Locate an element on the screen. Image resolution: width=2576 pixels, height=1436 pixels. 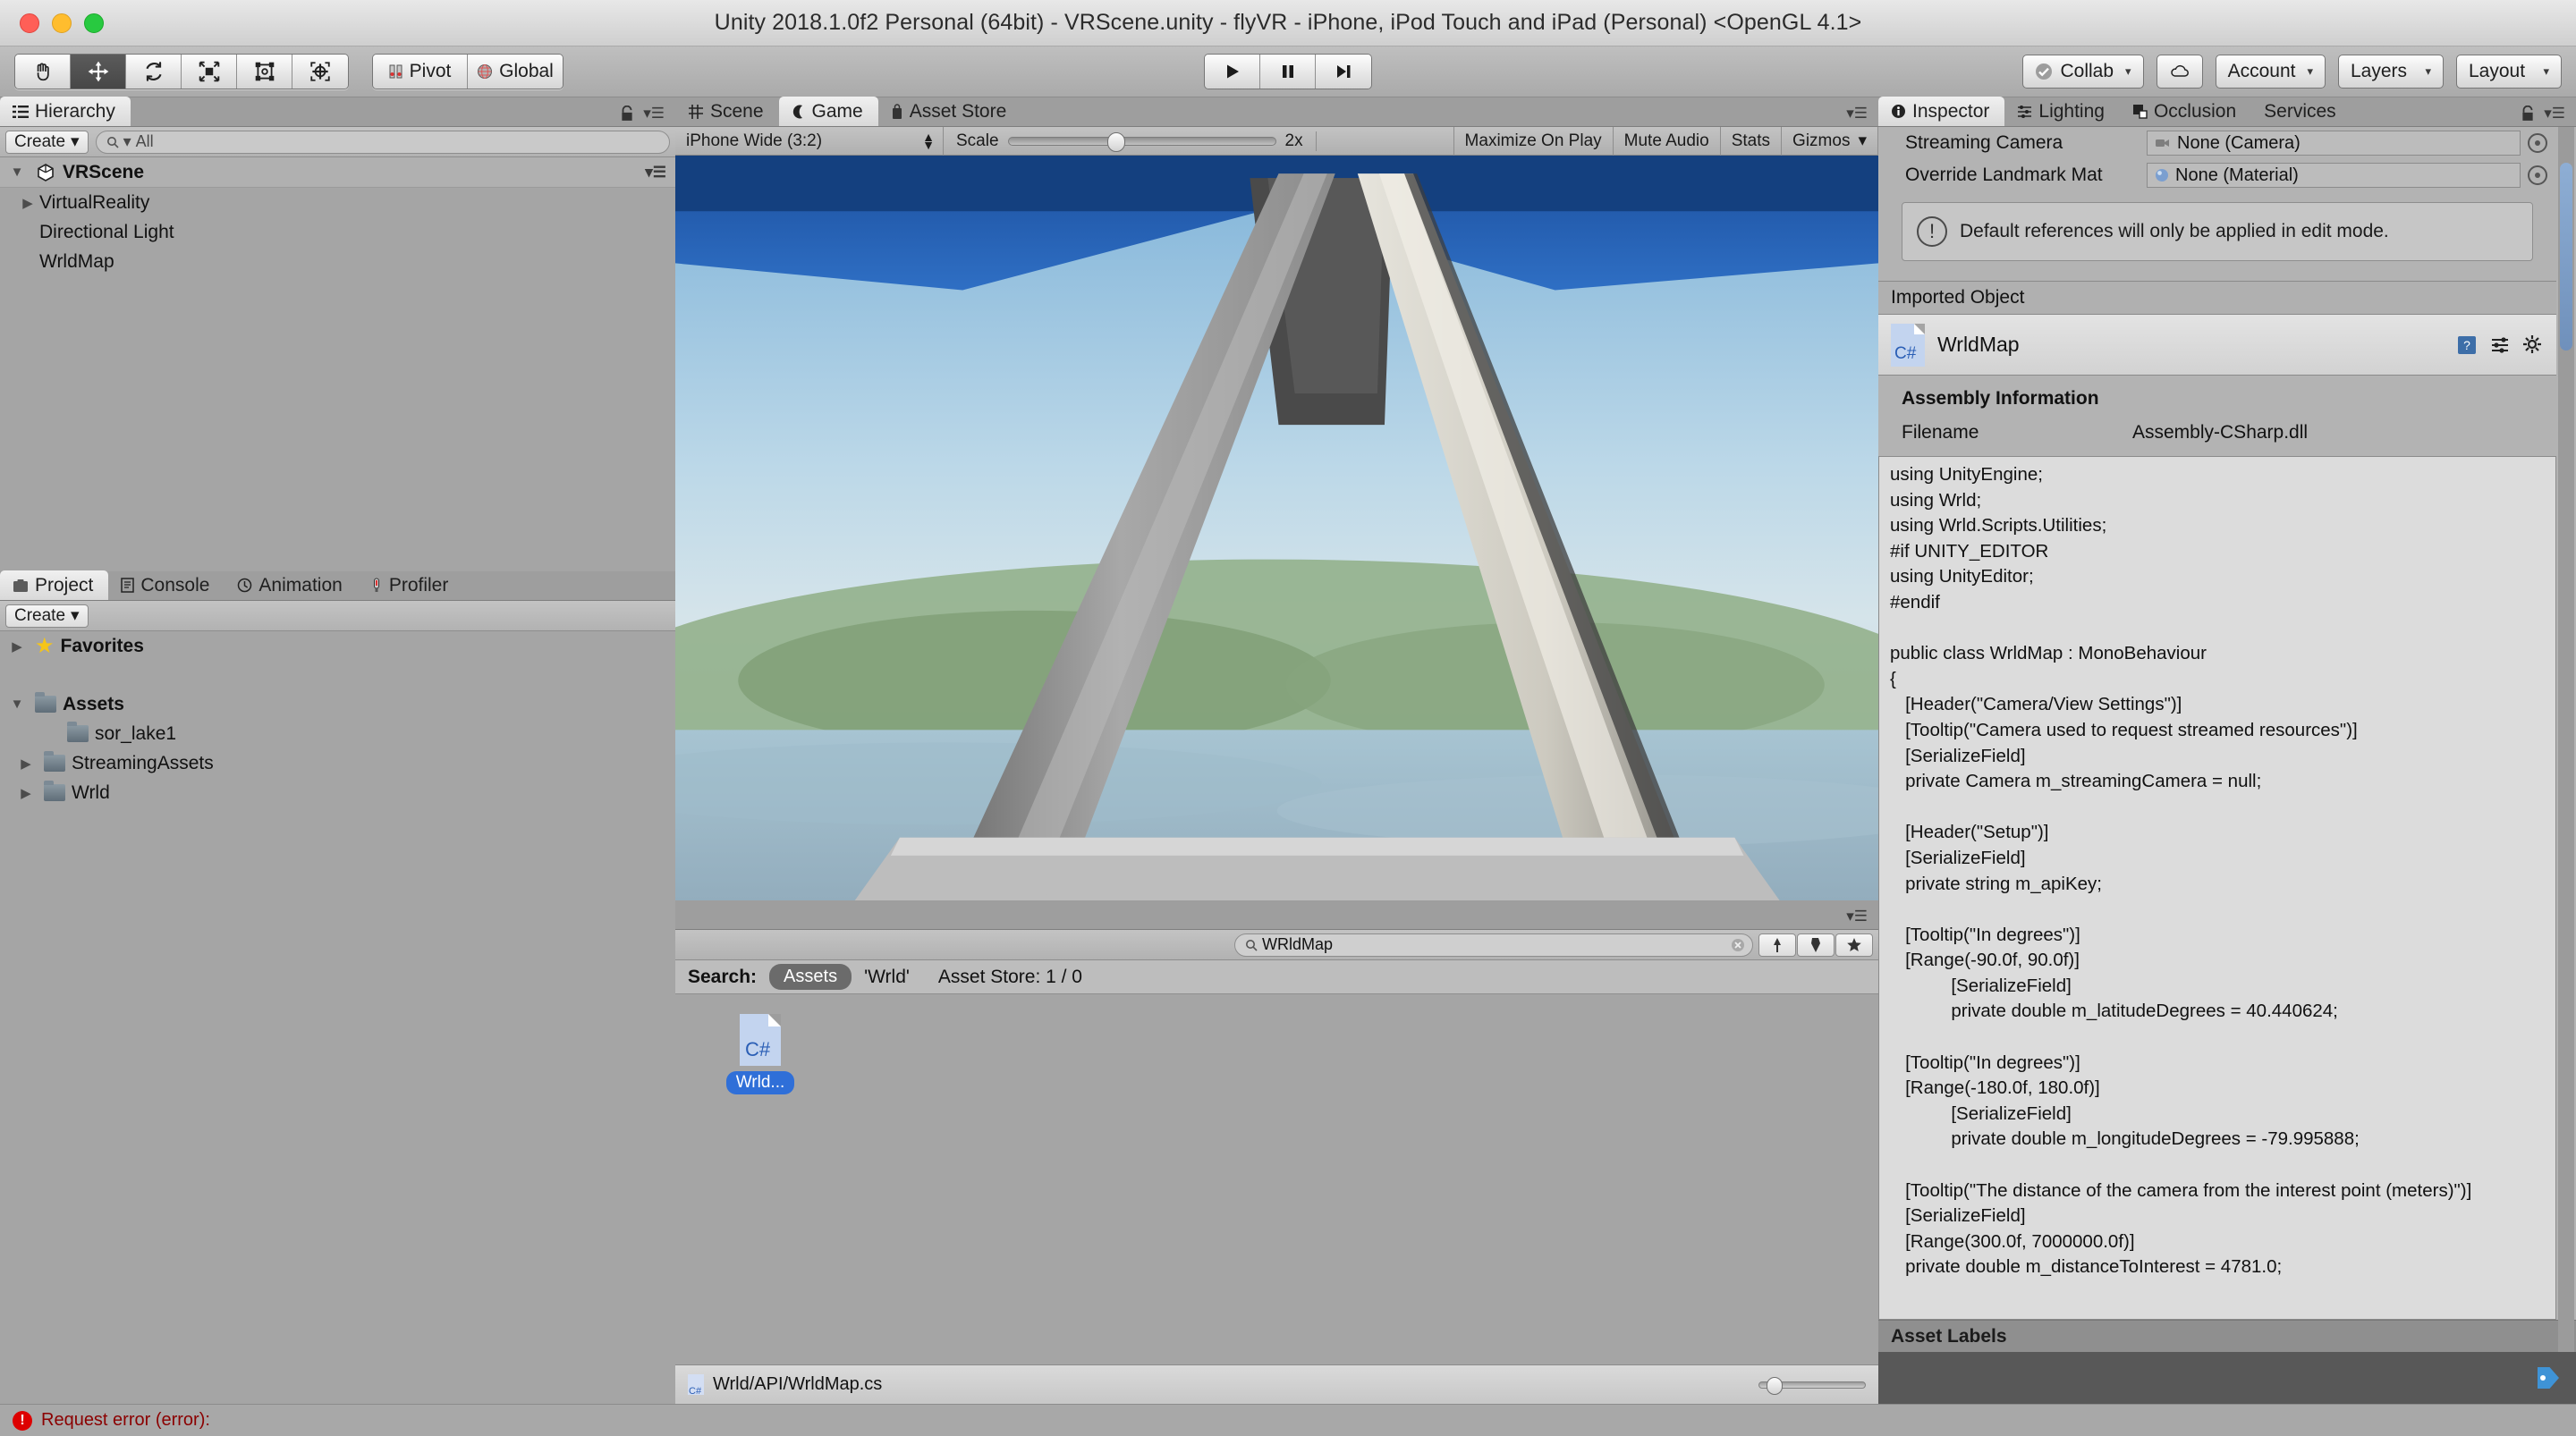
project-search-bar: WRldMap is located at coordinates (1276, 945).